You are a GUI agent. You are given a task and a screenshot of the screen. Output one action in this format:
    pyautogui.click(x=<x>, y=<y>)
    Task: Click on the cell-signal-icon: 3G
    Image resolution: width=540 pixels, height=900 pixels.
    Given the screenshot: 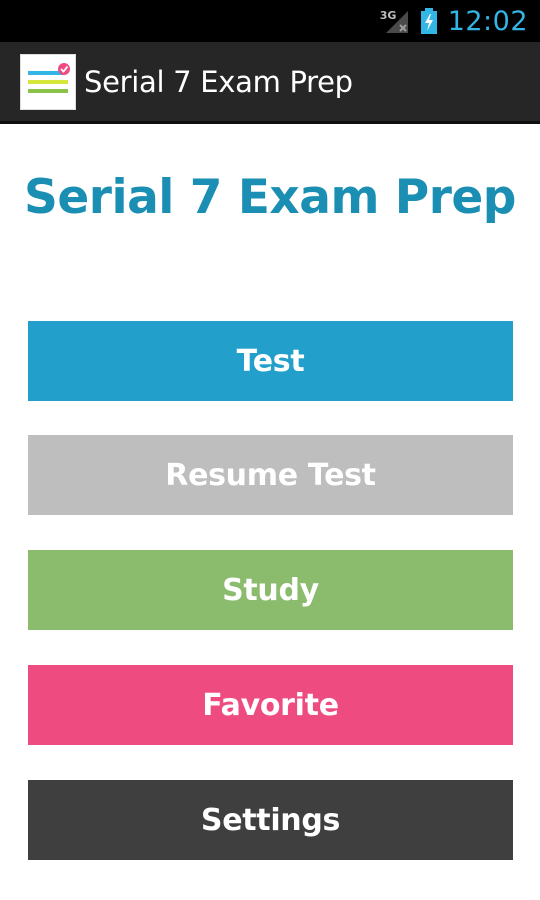 What is the action you would take?
    pyautogui.click(x=395, y=21)
    